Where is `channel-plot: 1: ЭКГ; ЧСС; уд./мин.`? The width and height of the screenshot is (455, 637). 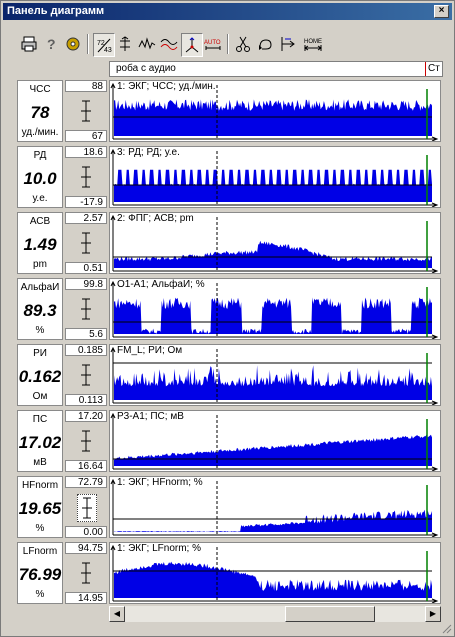
channel-plot: 1: ЭКГ; ЧСС; уд./мин. is located at coordinates (275, 111).